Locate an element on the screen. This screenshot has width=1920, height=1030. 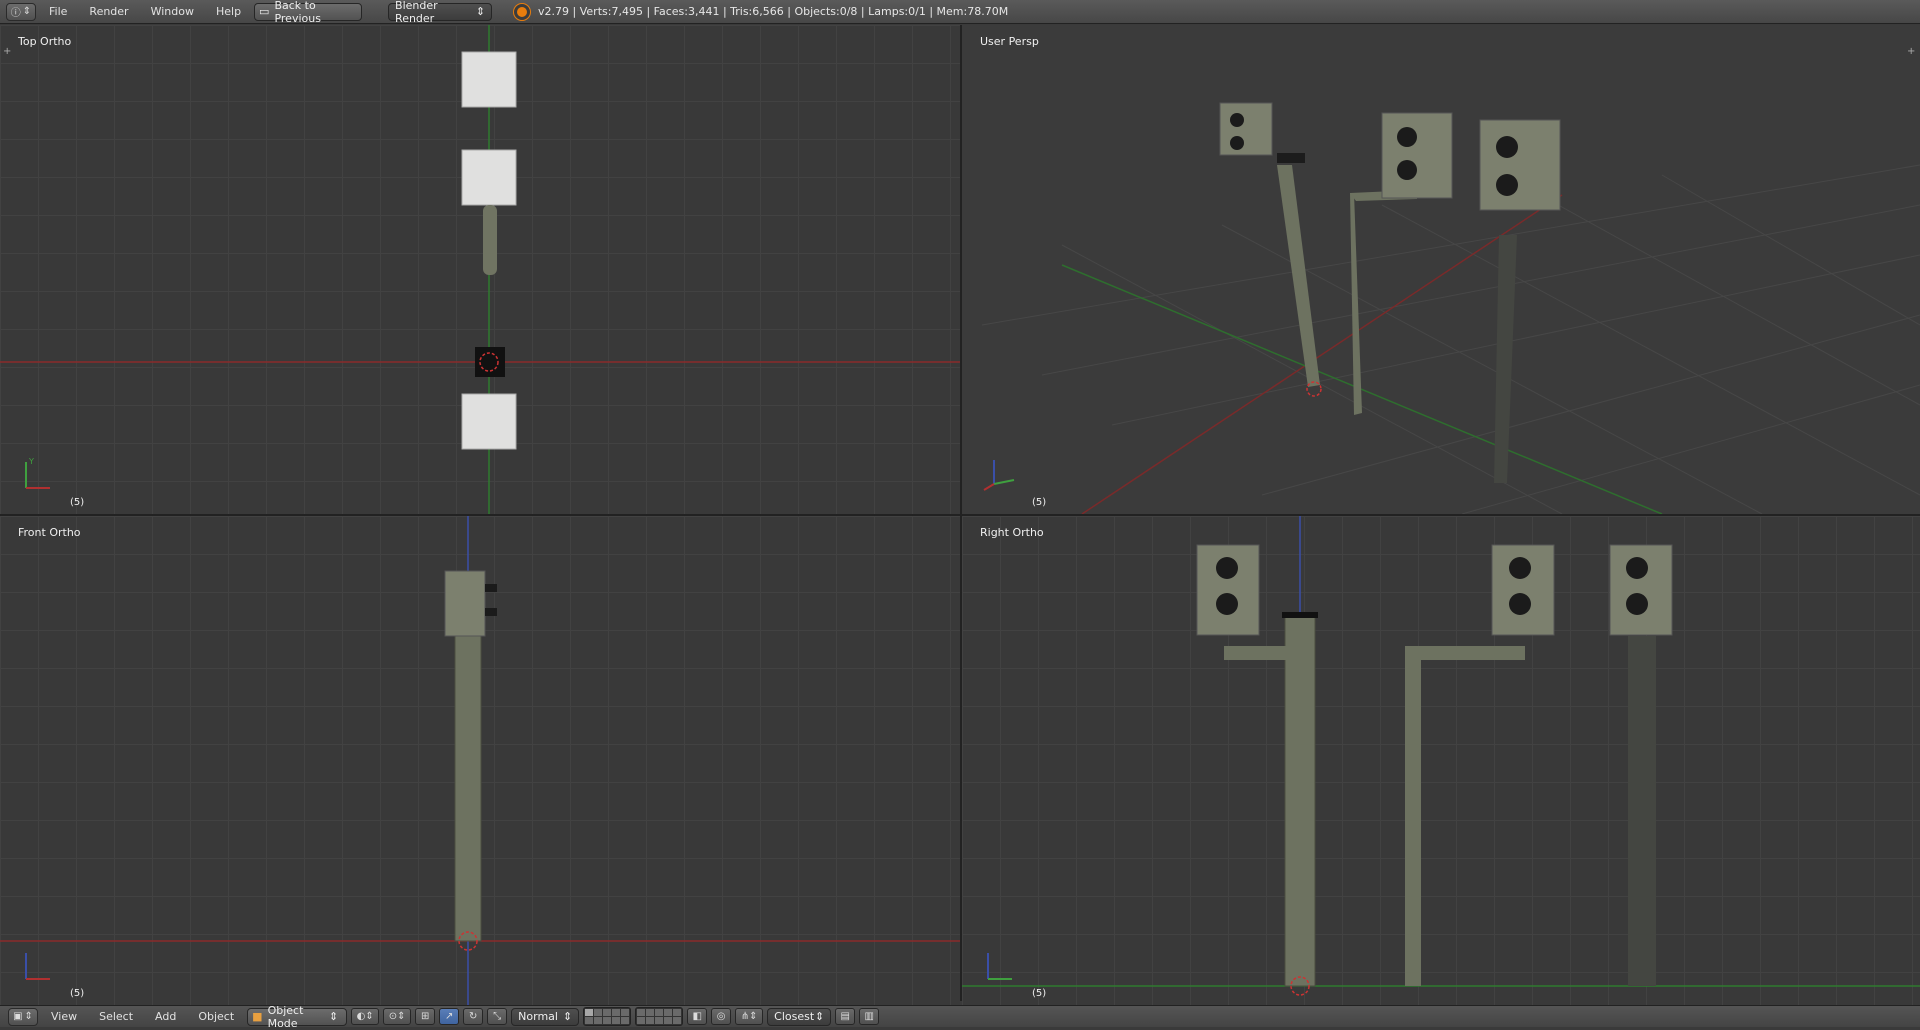
snap-target-value: Closest is located at coordinates (794, 1016).